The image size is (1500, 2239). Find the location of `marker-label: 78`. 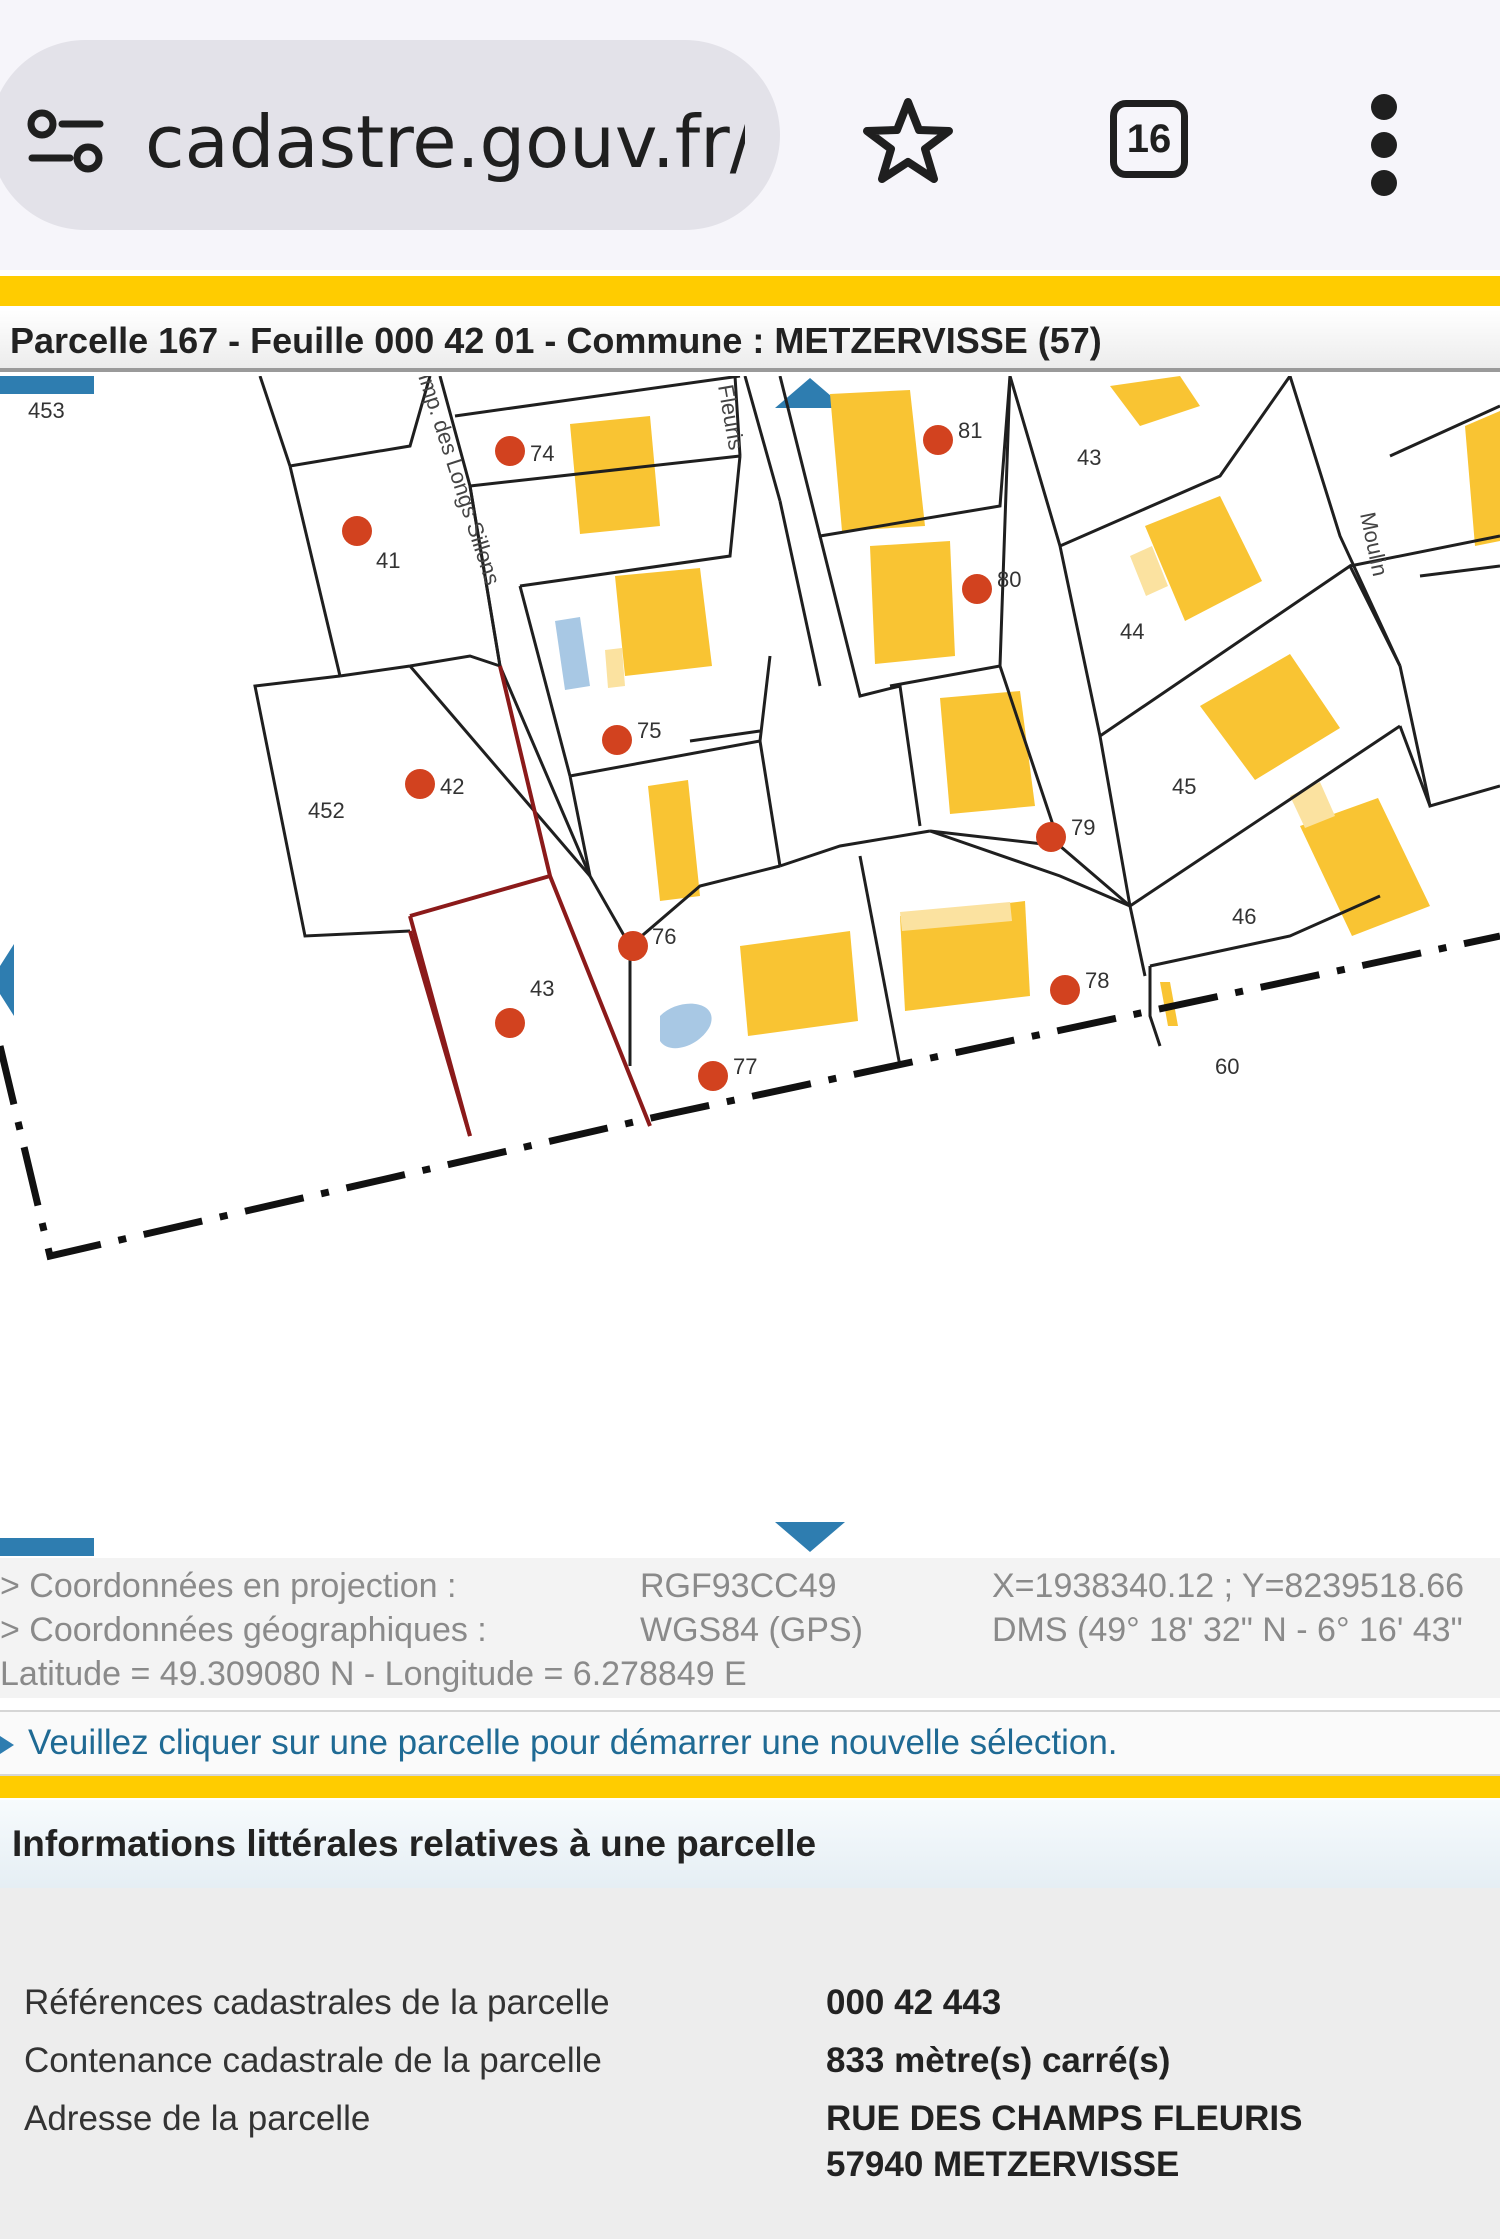

marker-label: 78 is located at coordinates (1097, 980).